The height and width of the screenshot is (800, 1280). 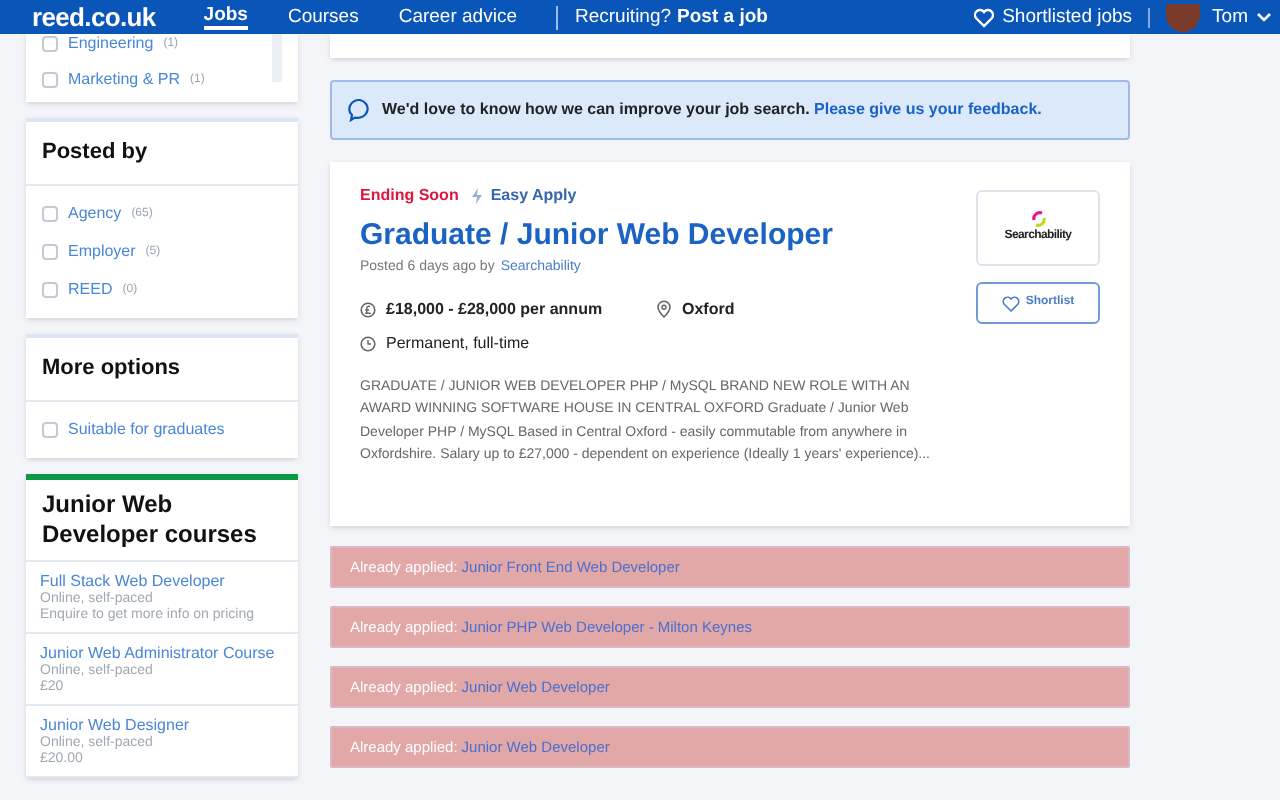 I want to click on feedback-link: Please give us your feedback., so click(x=928, y=109).